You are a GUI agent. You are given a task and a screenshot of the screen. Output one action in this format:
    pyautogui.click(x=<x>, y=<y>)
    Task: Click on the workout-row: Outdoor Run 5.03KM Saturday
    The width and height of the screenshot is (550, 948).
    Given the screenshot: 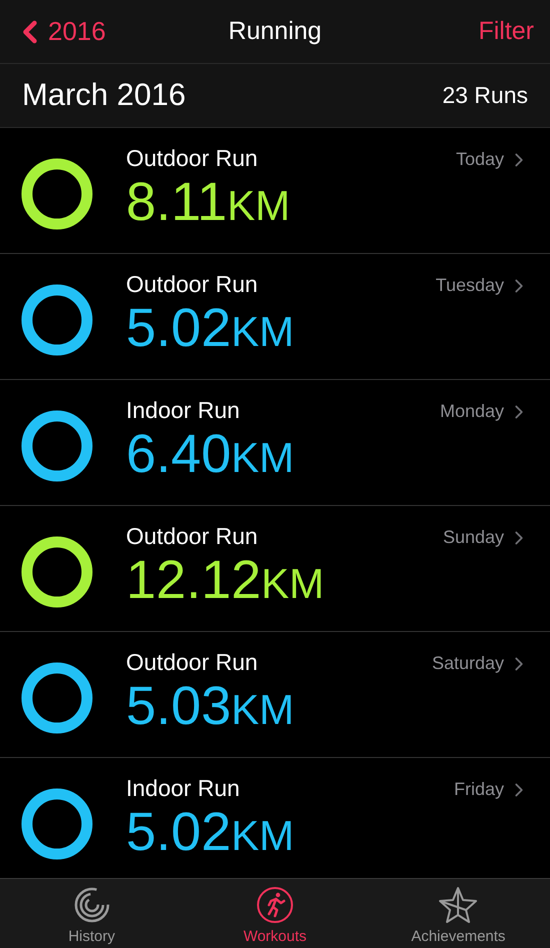 What is the action you would take?
    pyautogui.click(x=275, y=695)
    